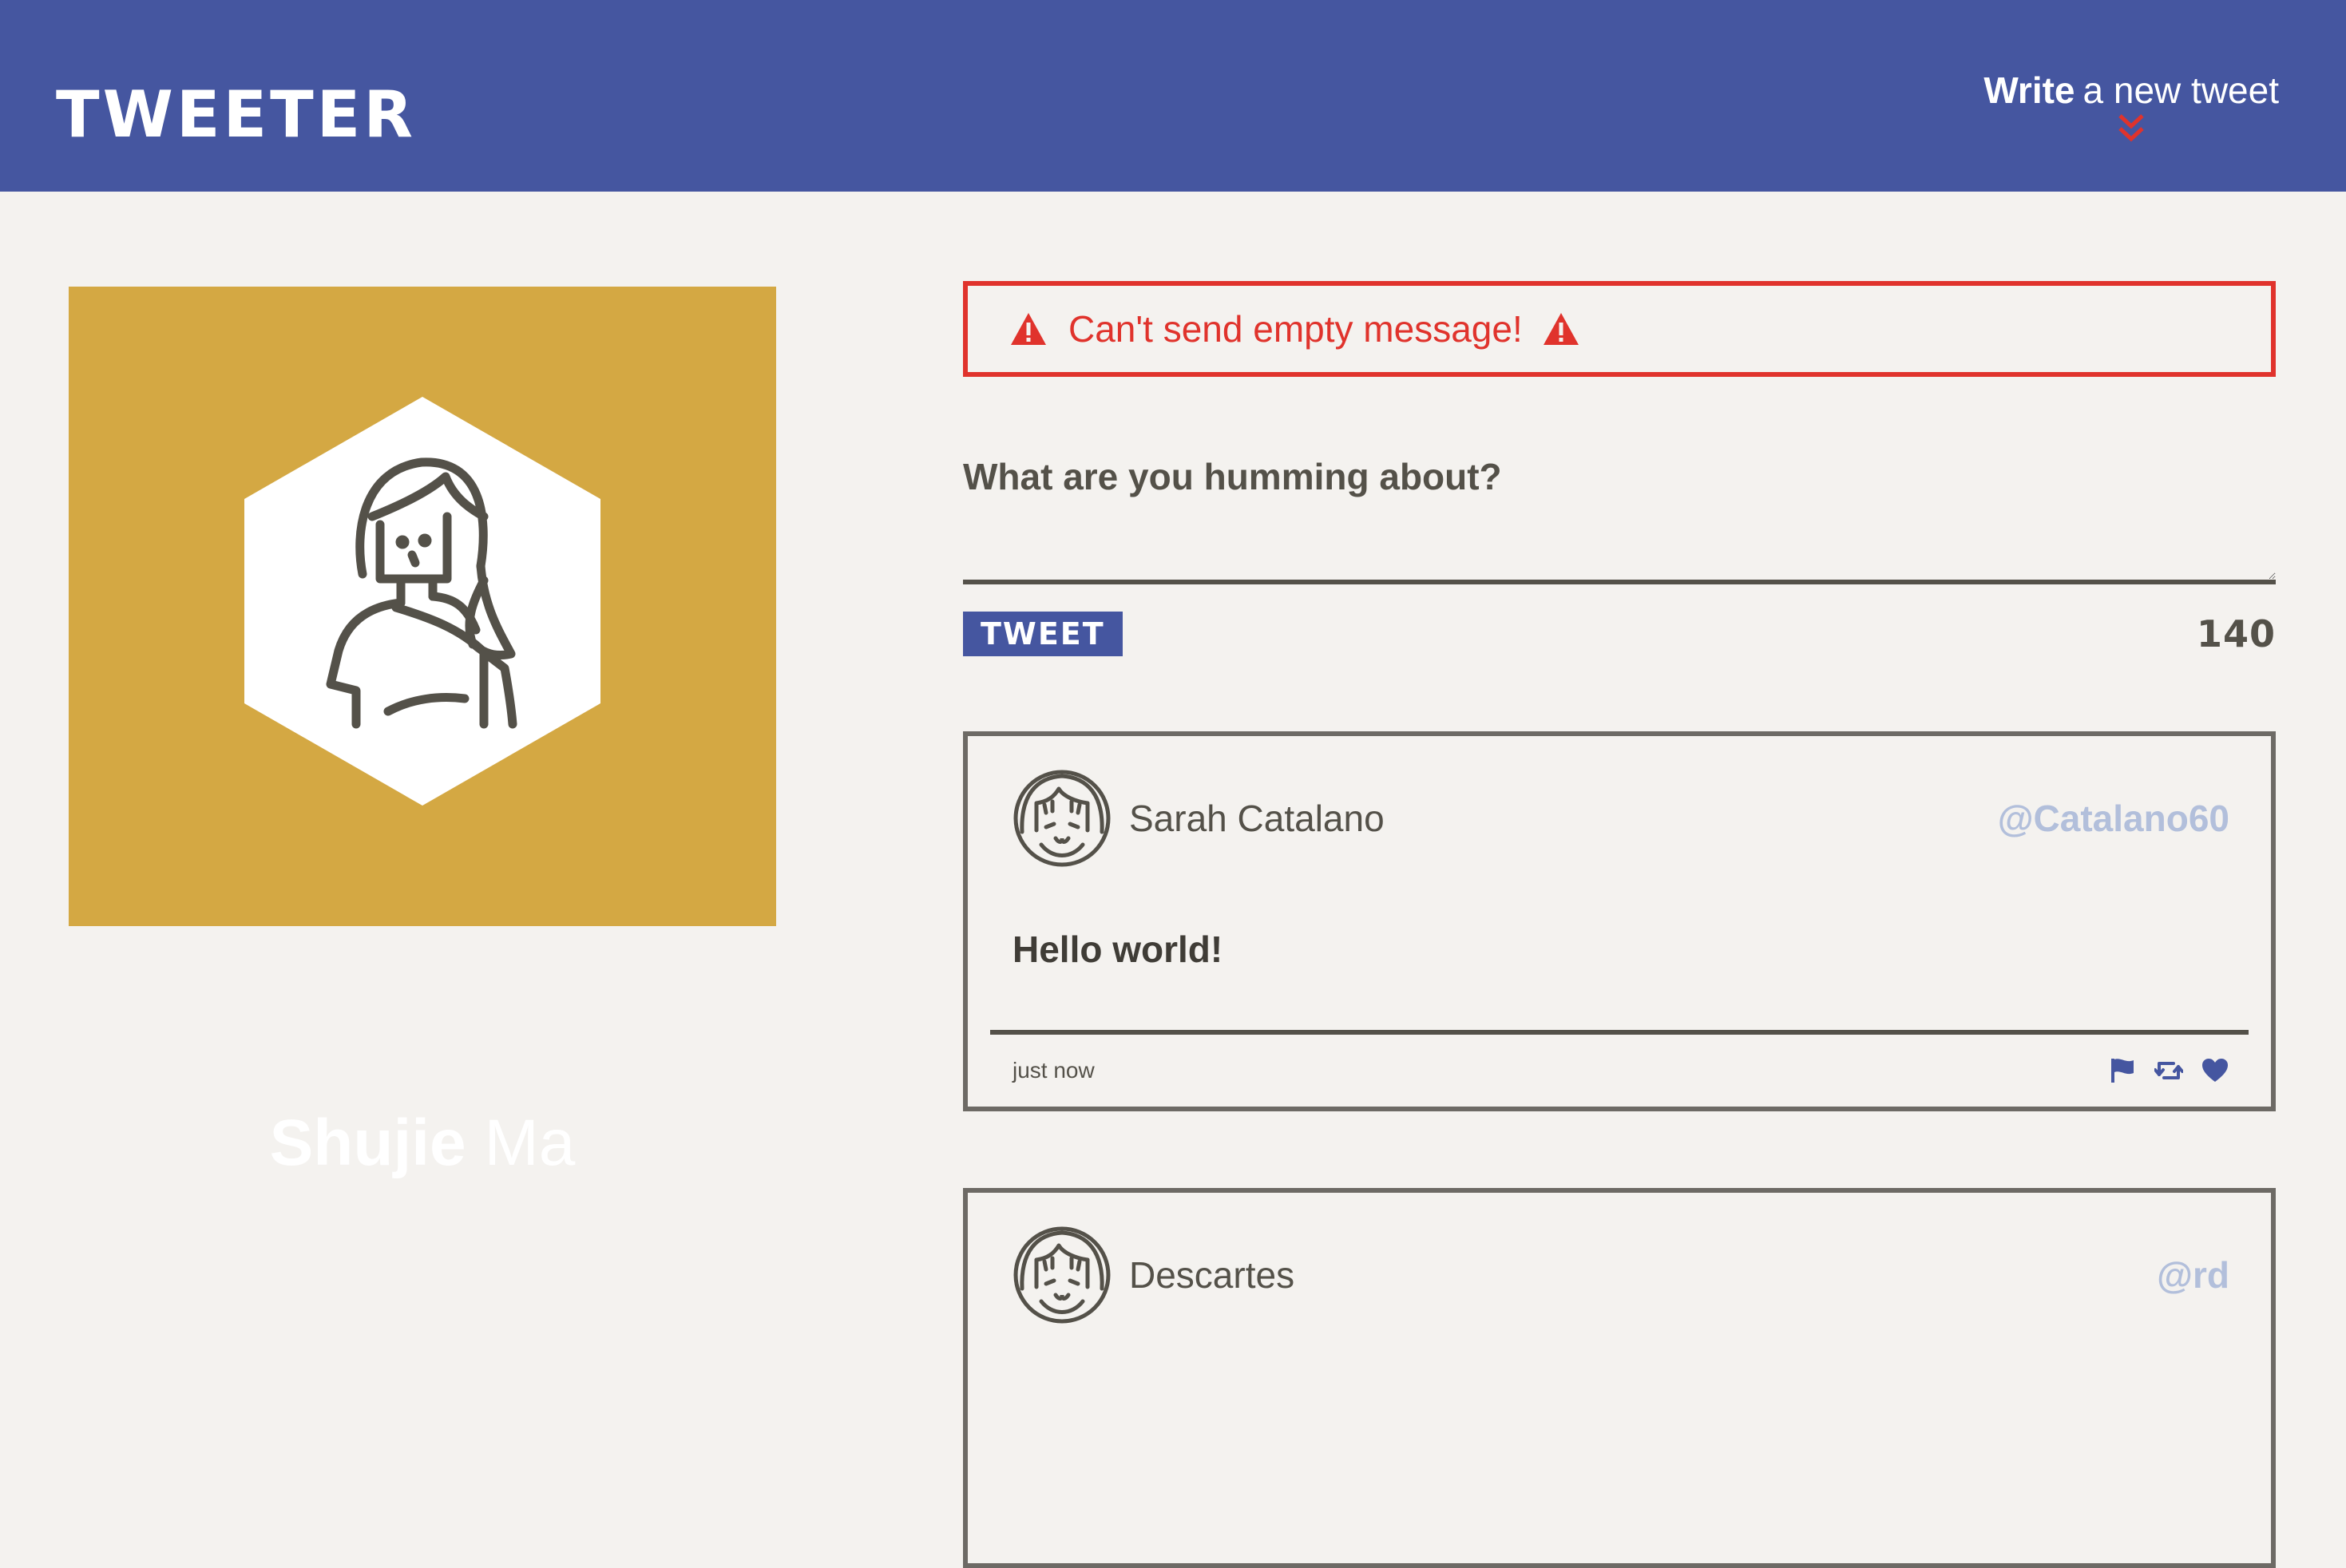 The image size is (2346, 1568). Describe the element at coordinates (1054, 1070) in the screenshot. I see `tweet-timestamp: just now` at that location.